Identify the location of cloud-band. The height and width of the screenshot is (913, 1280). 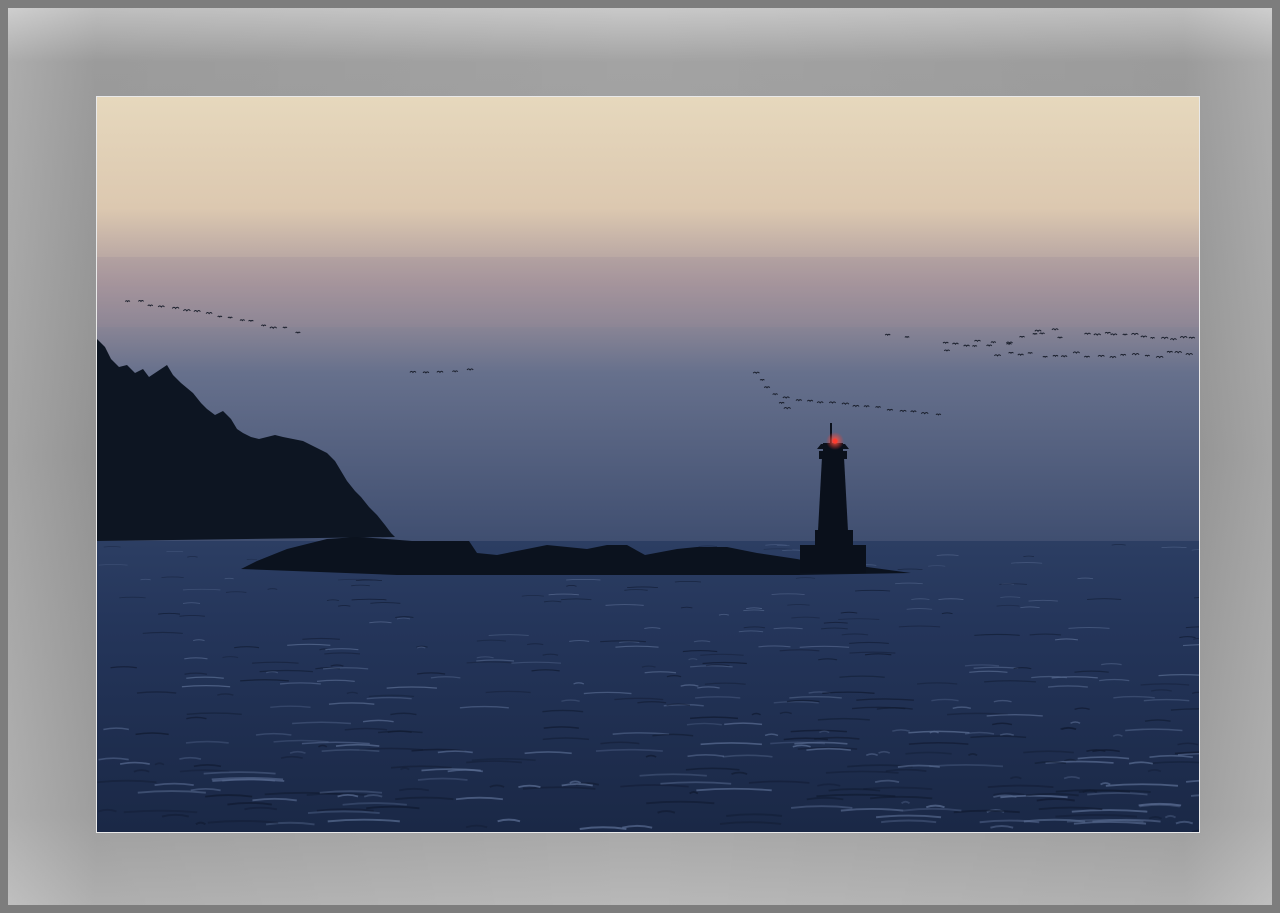
(648, 292).